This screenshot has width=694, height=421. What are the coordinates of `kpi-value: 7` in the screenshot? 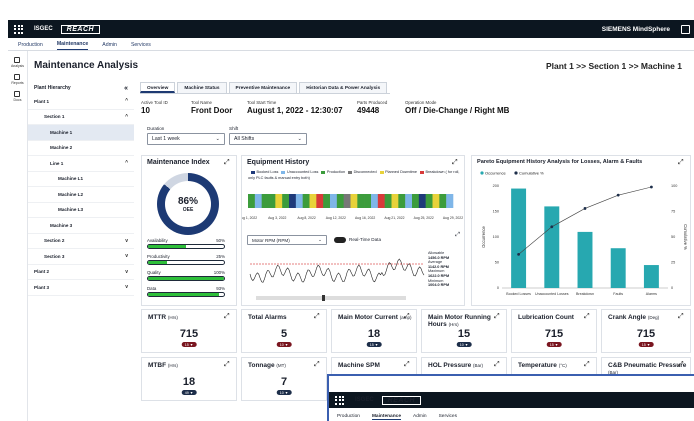 It's located at (284, 382).